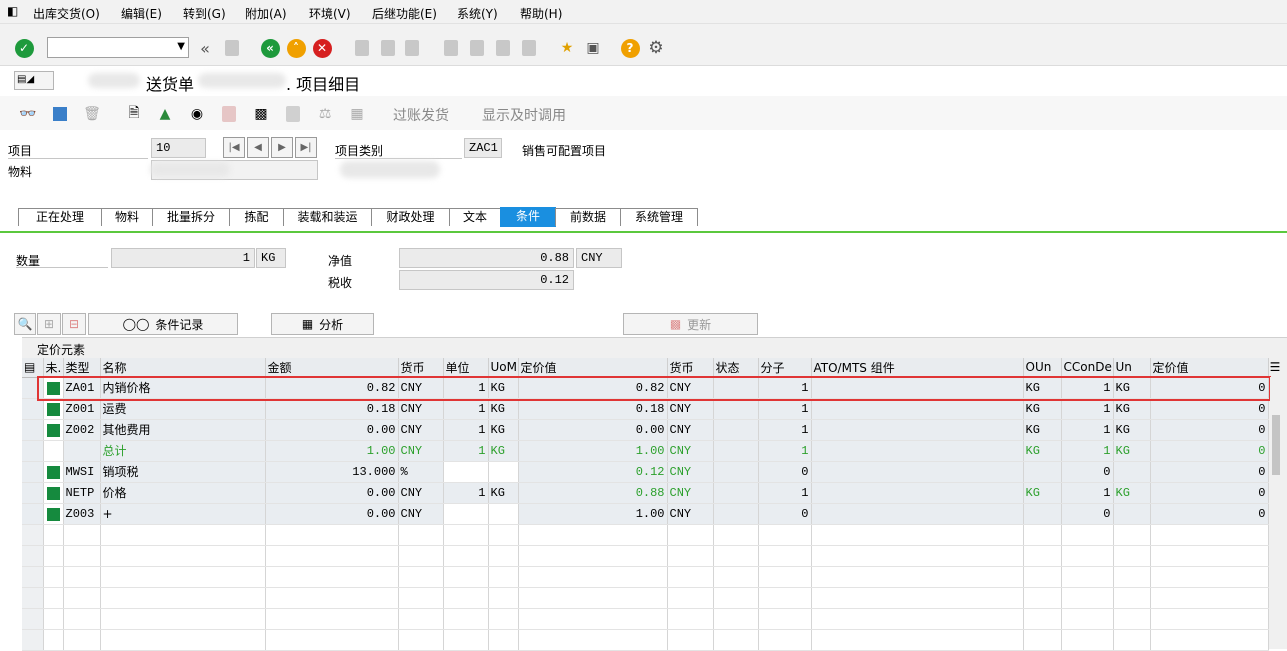 Image resolution: width=1287 pixels, height=651 pixels. I want to click on menu-help: 帮助(H), so click(541, 13).